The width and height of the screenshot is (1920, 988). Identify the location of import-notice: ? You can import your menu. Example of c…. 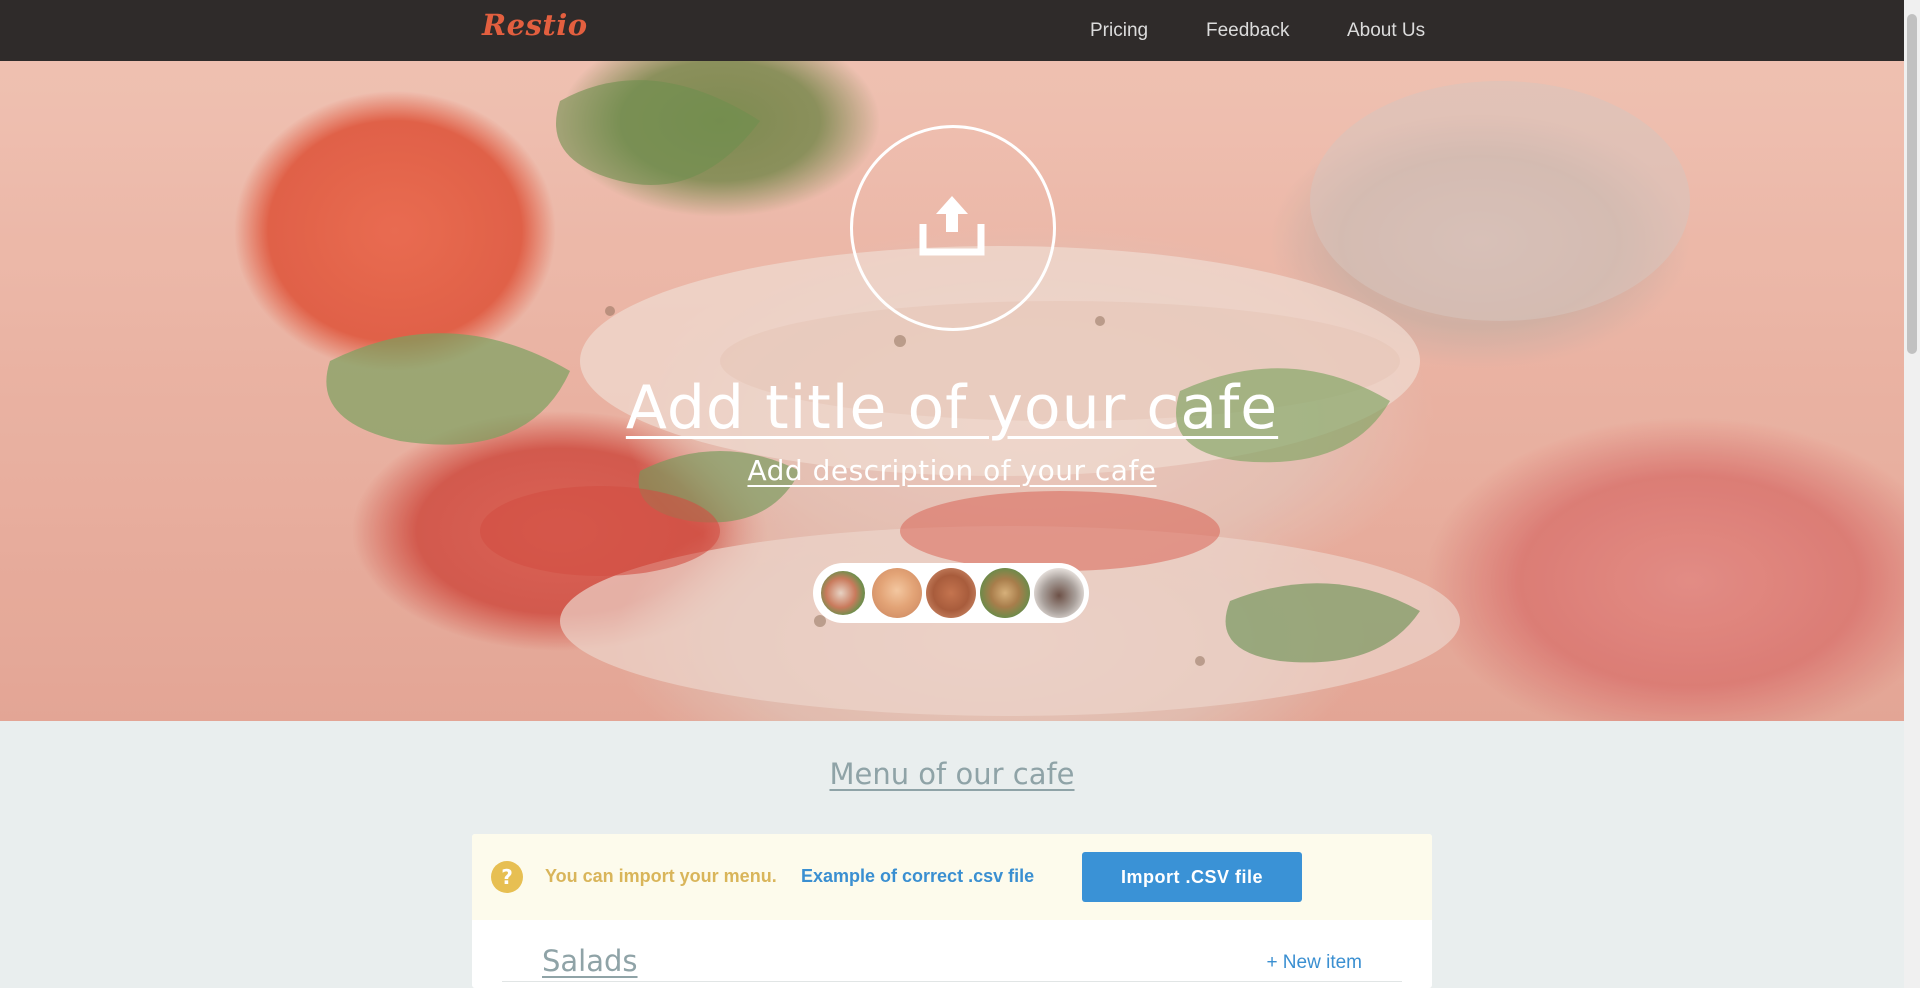
(952, 877).